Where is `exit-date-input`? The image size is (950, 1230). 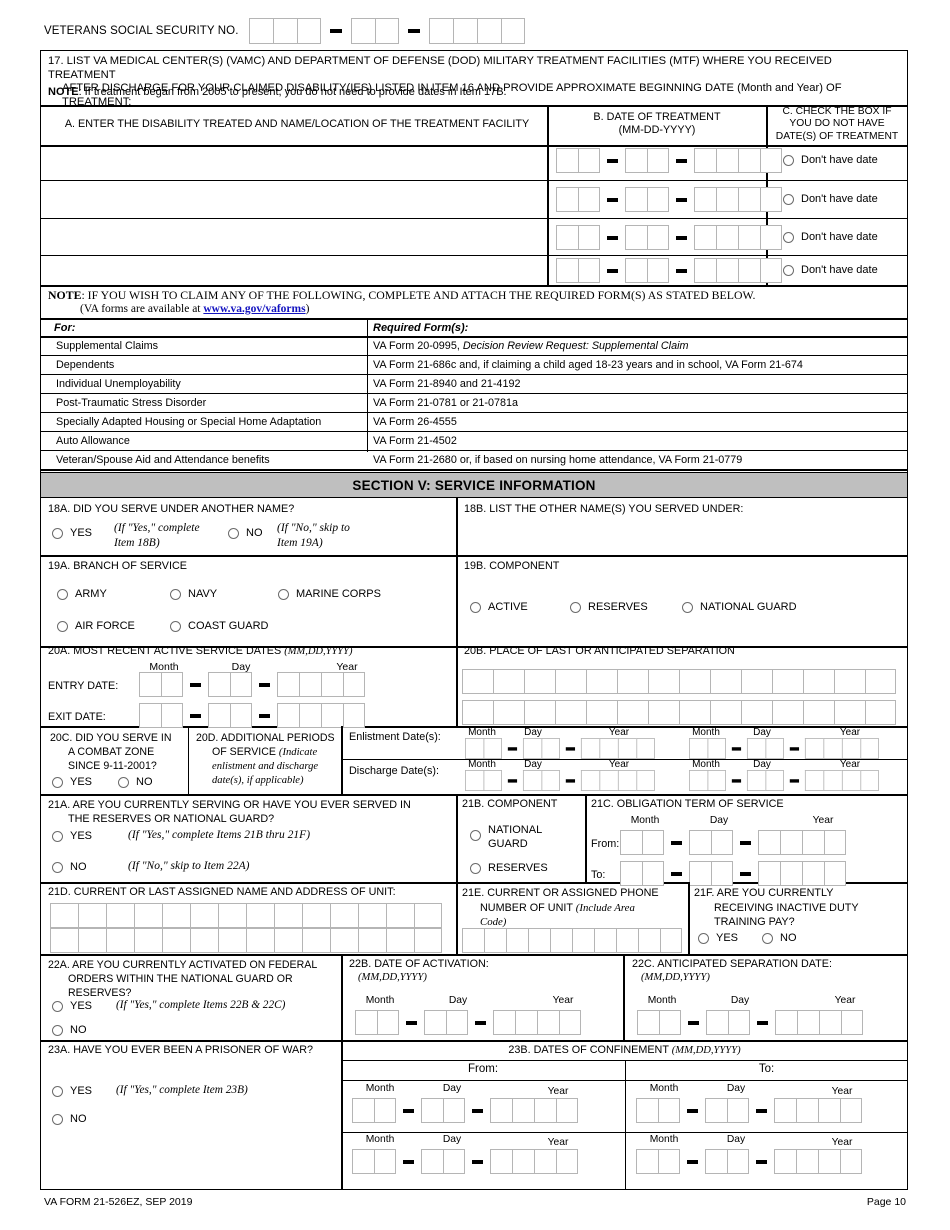 exit-date-input is located at coordinates (252, 715).